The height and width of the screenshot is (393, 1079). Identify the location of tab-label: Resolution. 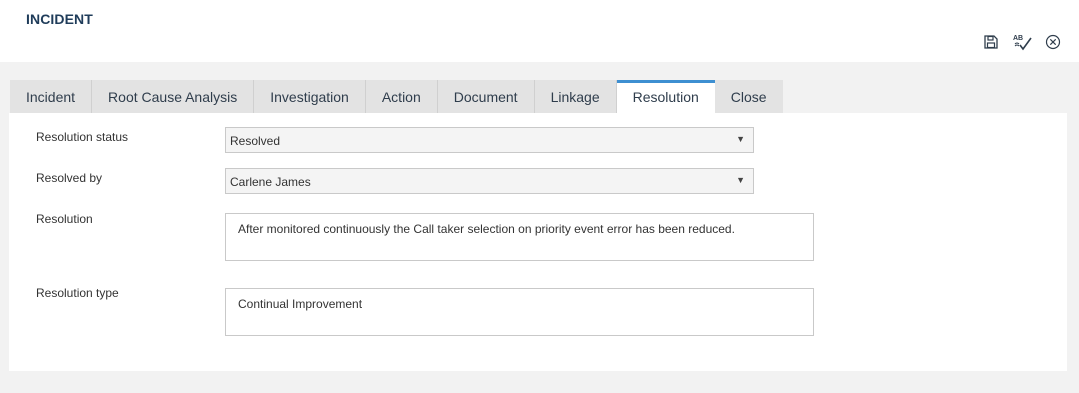
(665, 96).